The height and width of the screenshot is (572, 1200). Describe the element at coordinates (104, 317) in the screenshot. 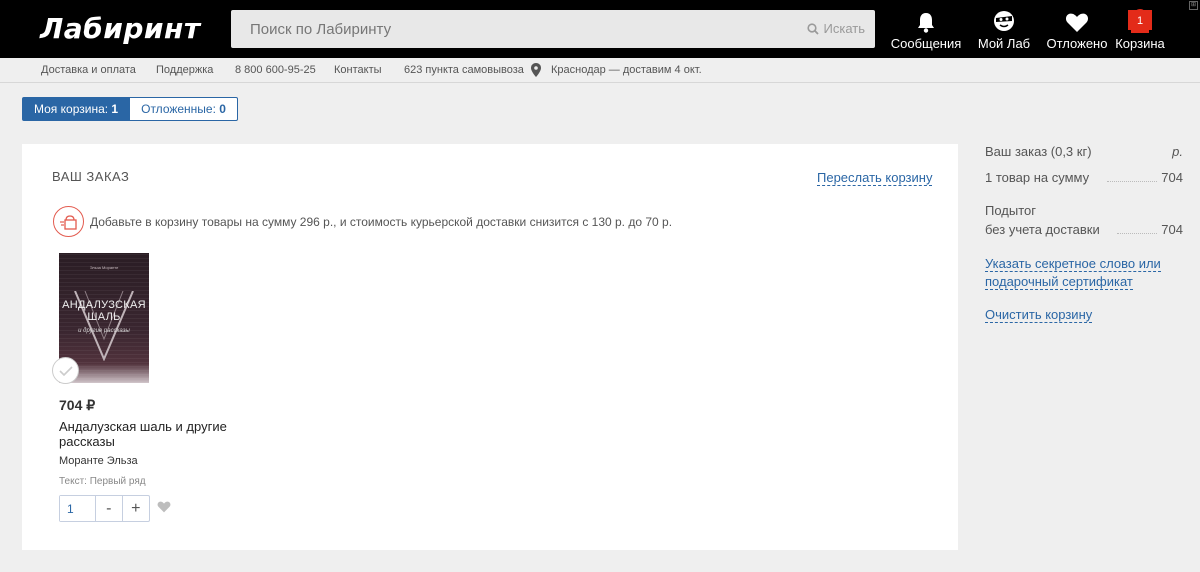

I see `cover-title-line2: ШАЛЬ` at that location.